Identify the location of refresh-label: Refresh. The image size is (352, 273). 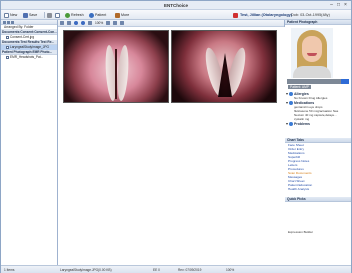
(77, 15).